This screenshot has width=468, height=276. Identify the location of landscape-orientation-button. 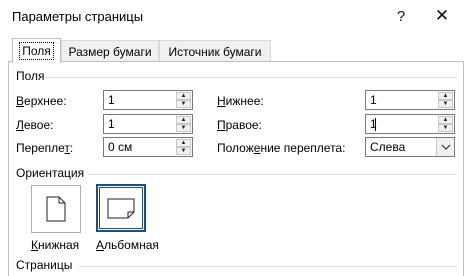
(121, 208).